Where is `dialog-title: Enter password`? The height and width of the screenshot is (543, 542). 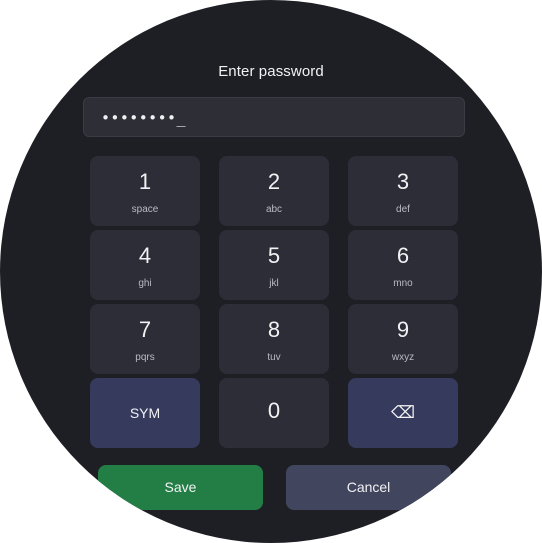 dialog-title: Enter password is located at coordinates (271, 71).